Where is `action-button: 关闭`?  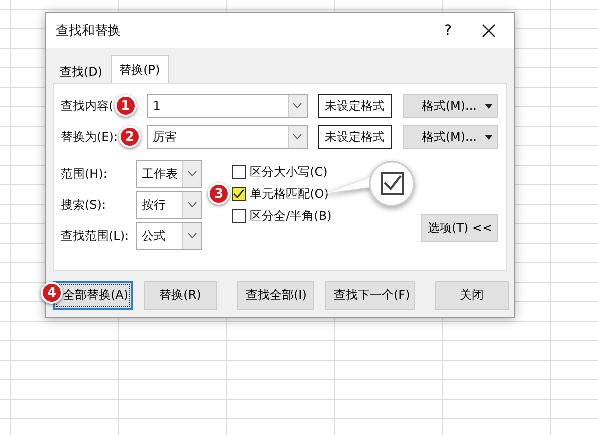 action-button: 关闭 is located at coordinates (472, 295).